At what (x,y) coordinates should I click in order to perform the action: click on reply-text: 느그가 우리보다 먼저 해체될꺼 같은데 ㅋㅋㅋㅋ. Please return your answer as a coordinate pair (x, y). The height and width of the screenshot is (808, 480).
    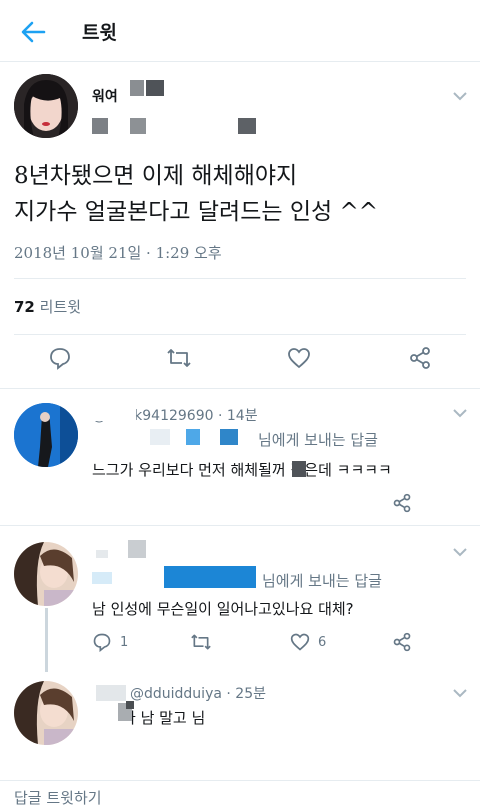
    Looking at the image, I should click on (242, 470).